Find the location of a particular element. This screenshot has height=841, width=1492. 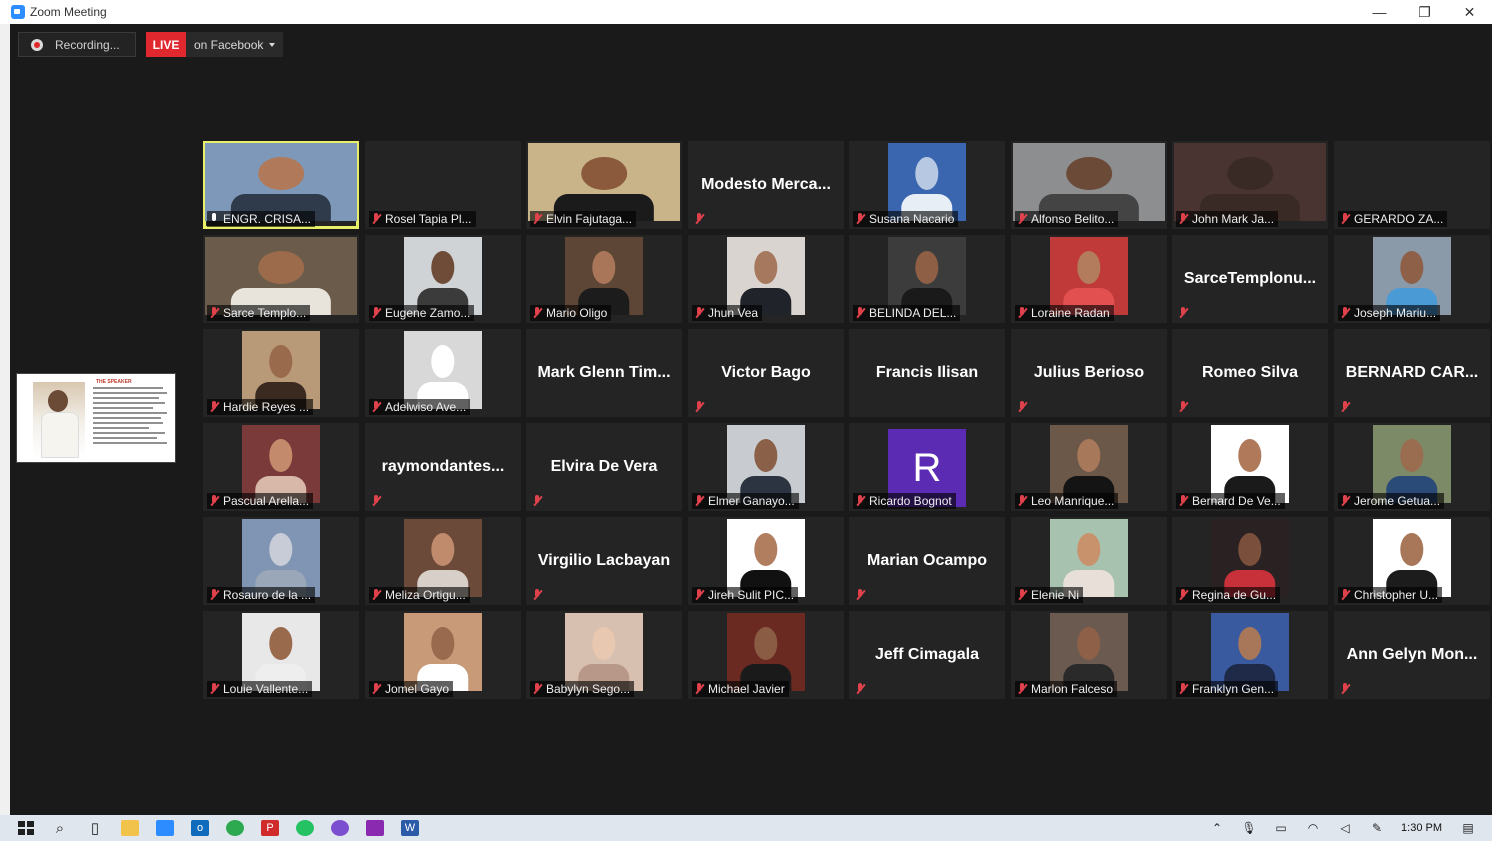

participant-tile: Victor Bago is located at coordinates (766, 373).